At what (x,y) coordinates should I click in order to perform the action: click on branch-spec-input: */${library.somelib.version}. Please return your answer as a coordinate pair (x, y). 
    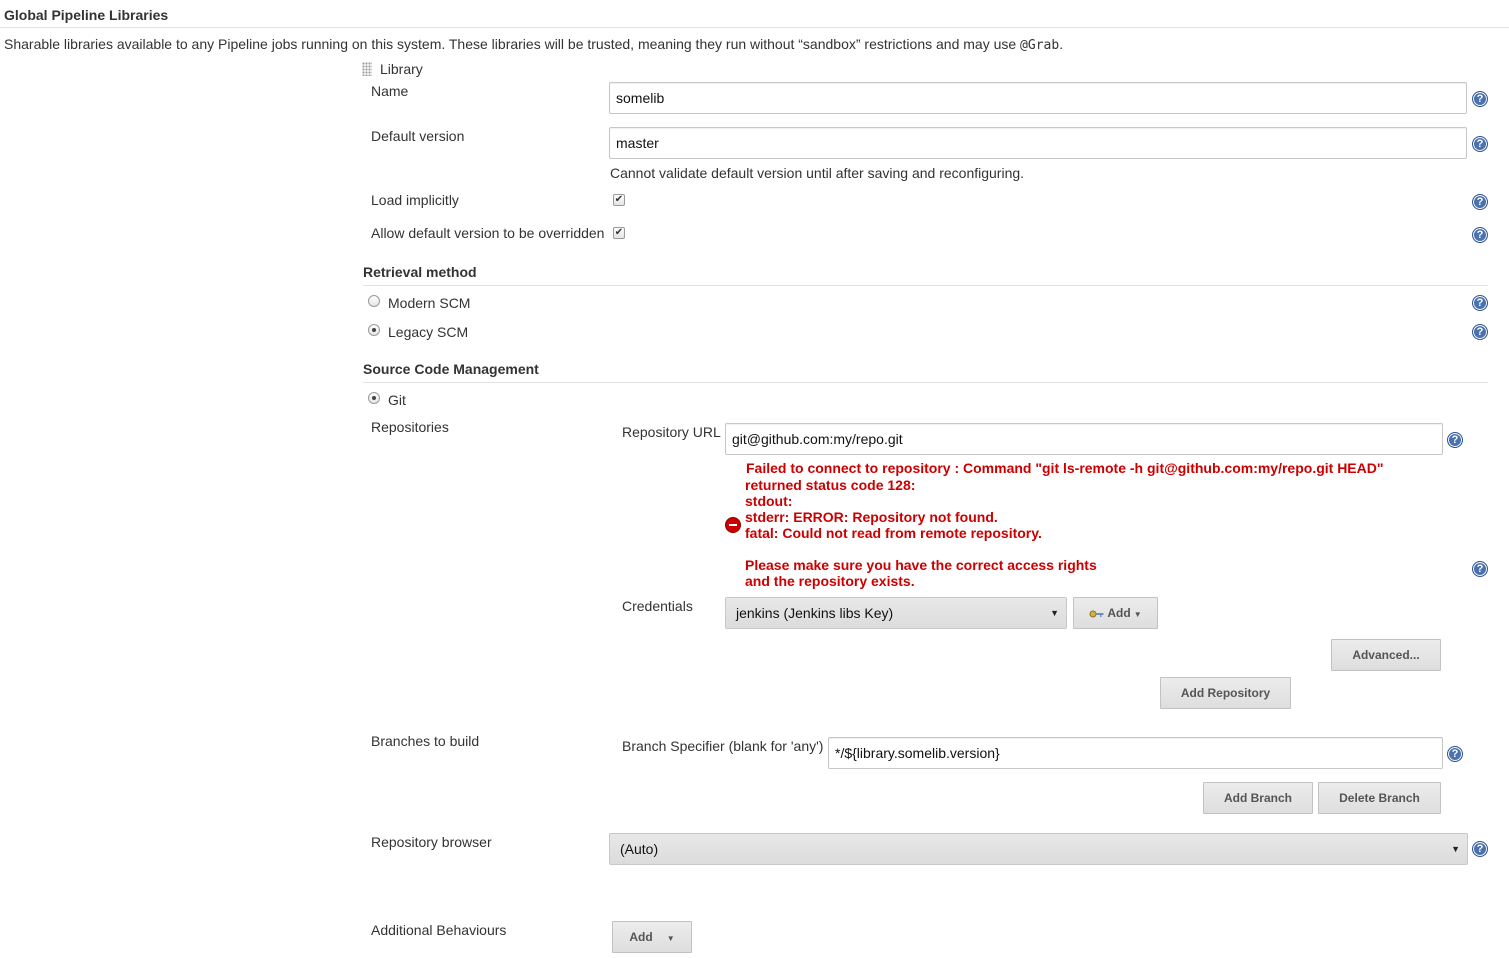
    Looking at the image, I should click on (1135, 753).